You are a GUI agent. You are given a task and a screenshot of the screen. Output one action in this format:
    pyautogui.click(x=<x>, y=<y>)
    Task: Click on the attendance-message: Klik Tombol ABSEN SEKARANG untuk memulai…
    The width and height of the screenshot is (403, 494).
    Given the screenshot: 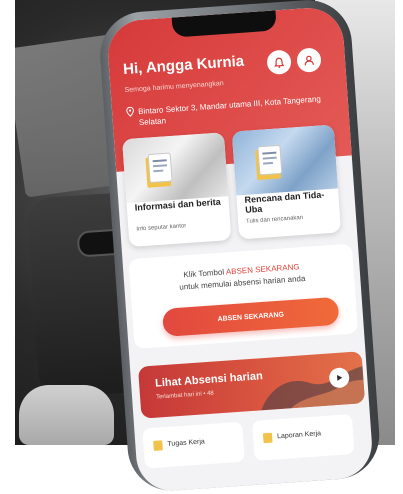 What is the action you would take?
    pyautogui.click(x=241, y=277)
    